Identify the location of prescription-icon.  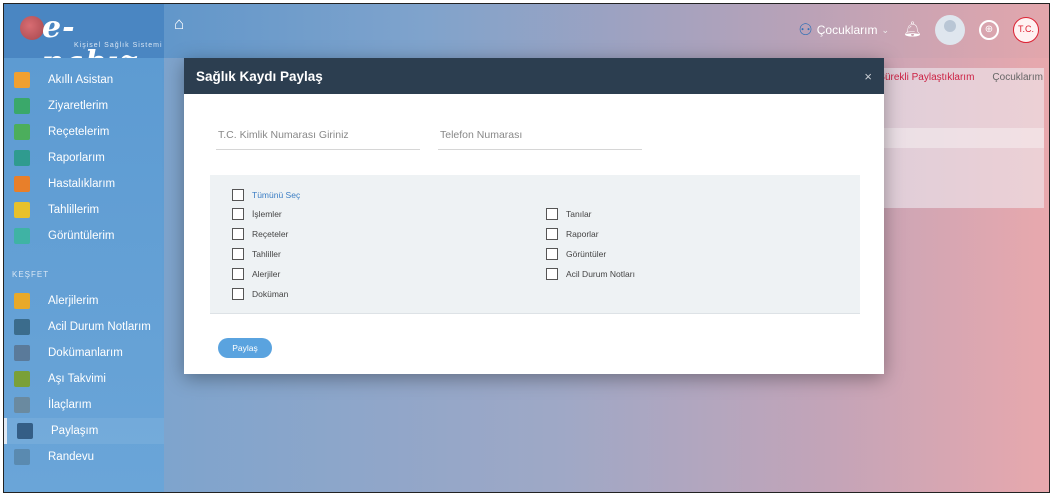
(22, 132).